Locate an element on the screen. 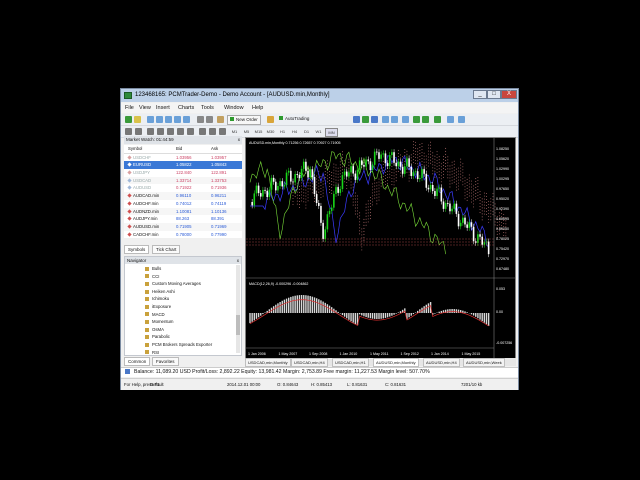 This screenshot has width=640, height=480. market-watch-row: AUDNZD.min 1.10081 1.10136 is located at coordinates (183, 211).